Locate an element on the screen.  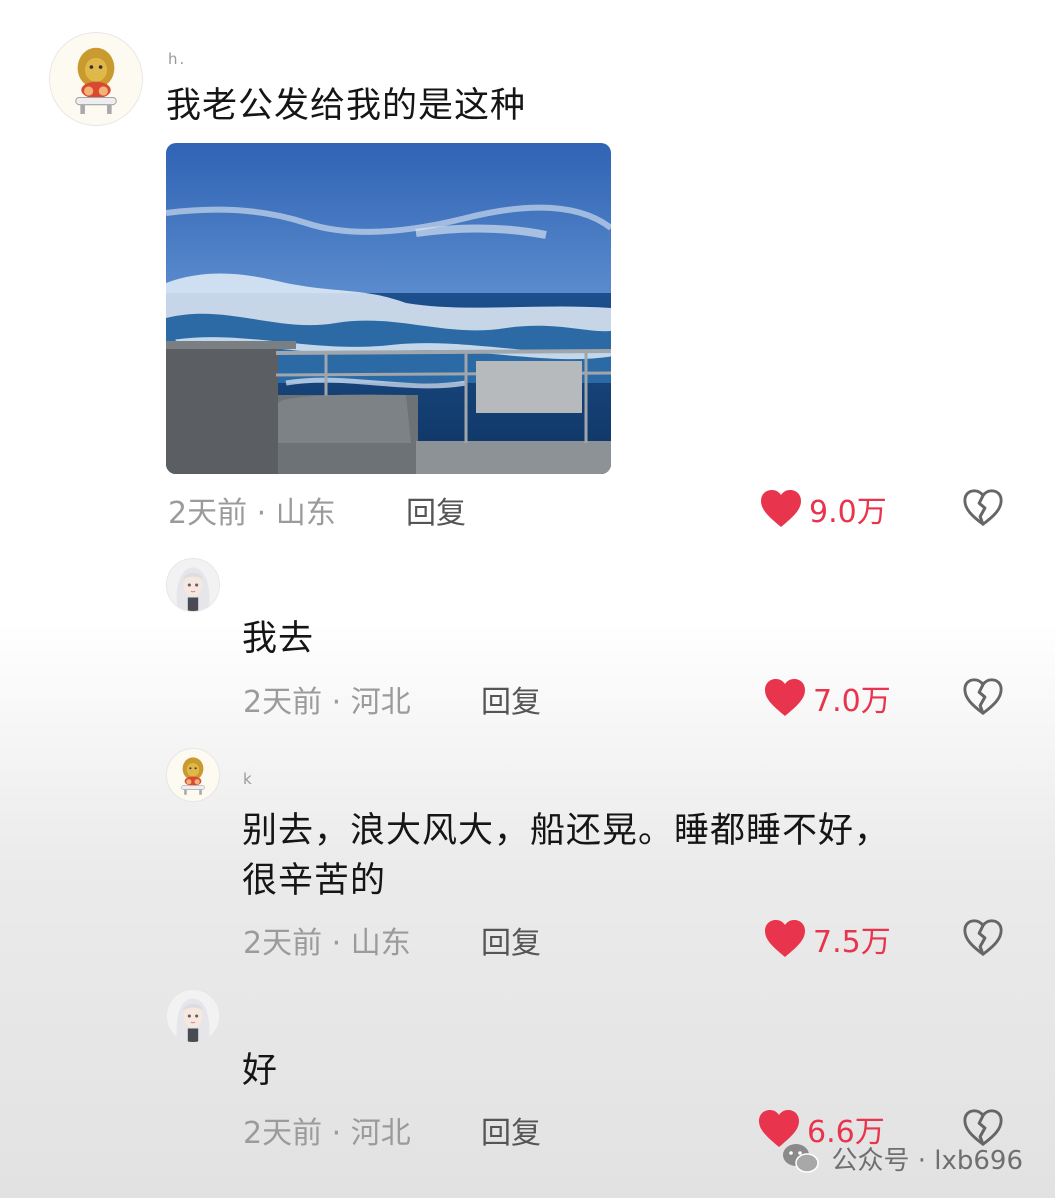
like-button: 7.0万 is located at coordinates (827, 698).